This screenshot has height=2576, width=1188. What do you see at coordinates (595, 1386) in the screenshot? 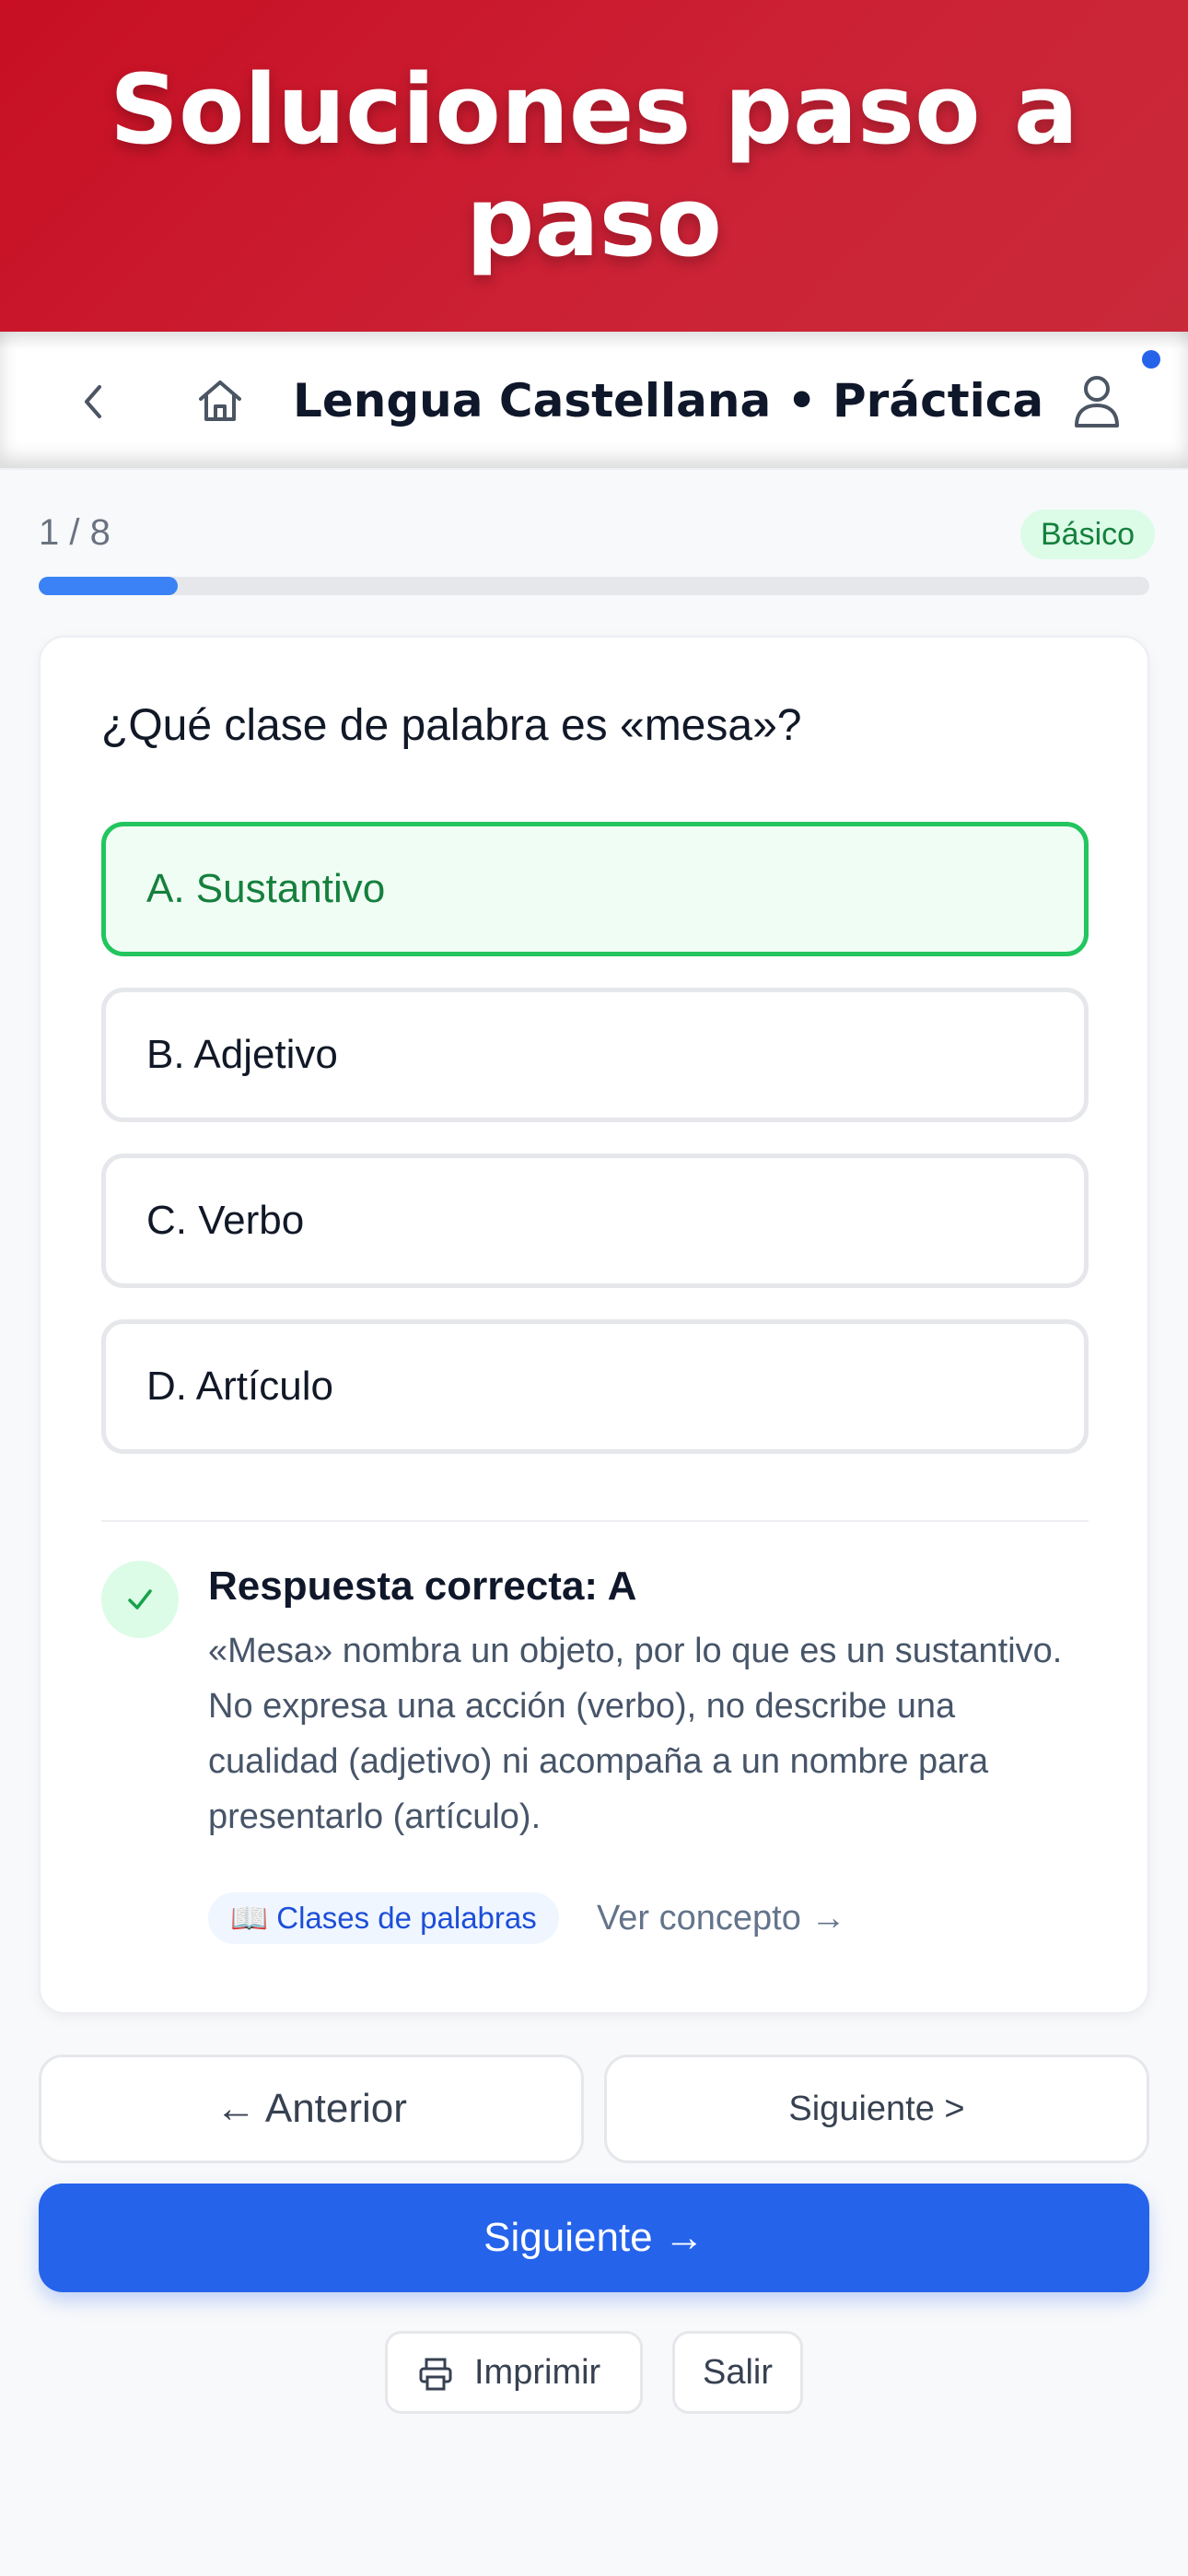
I see `option-d: D. Artículo` at bounding box center [595, 1386].